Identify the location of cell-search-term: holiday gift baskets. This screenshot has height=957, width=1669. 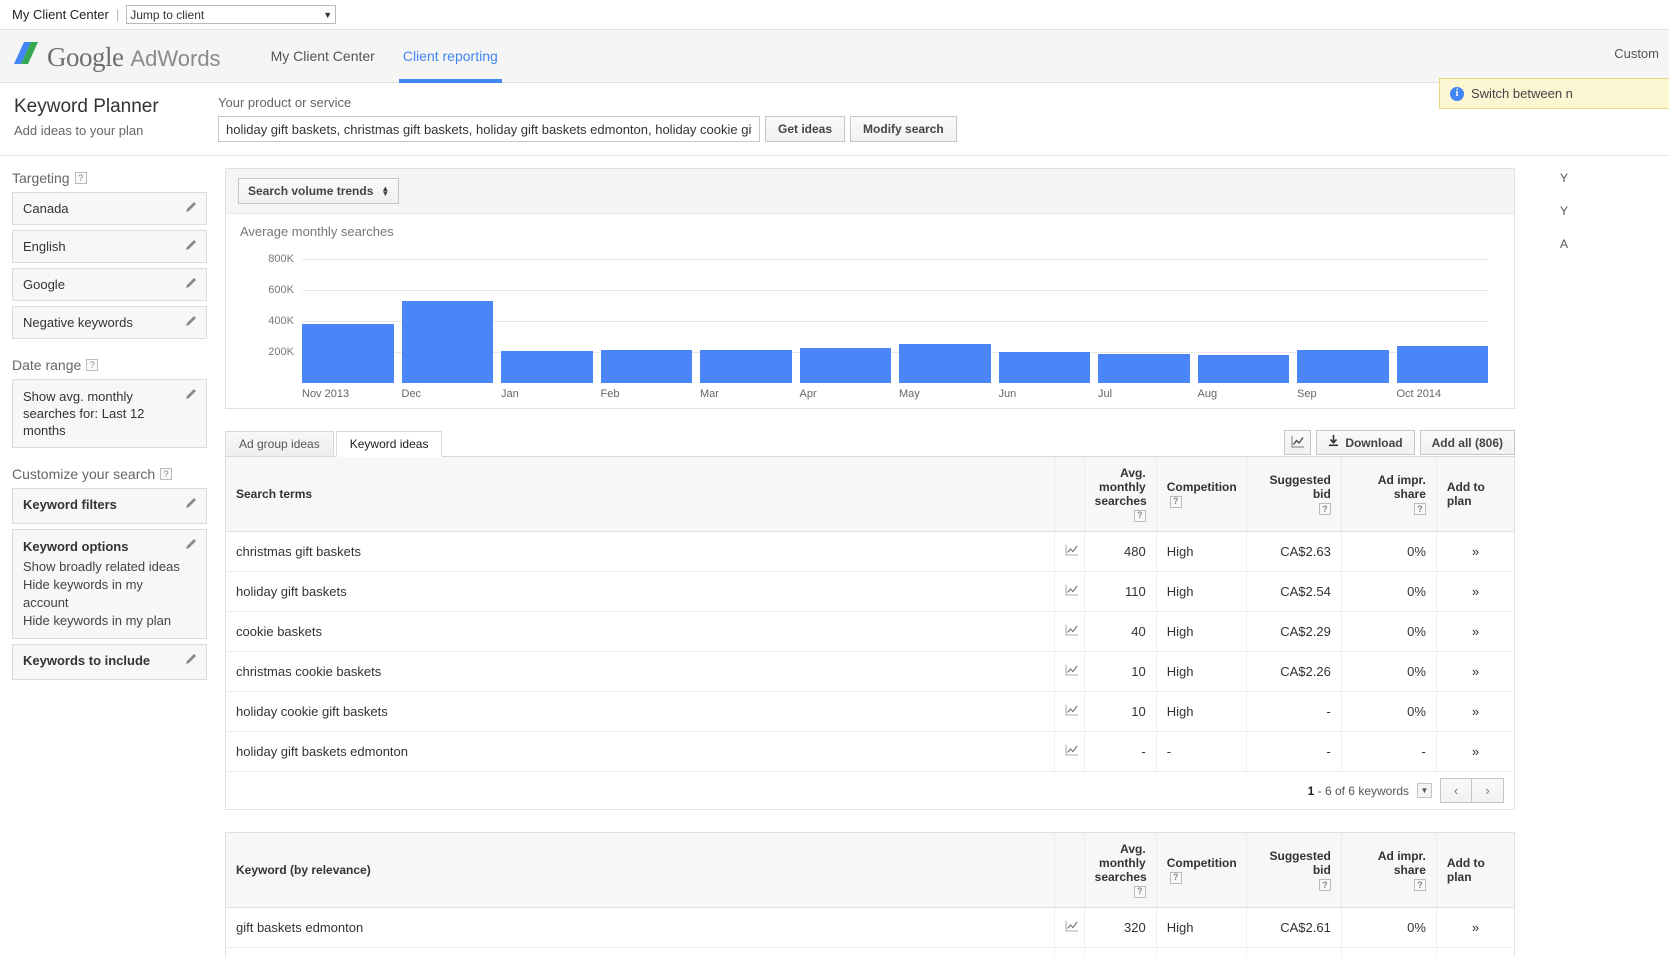
(640, 591).